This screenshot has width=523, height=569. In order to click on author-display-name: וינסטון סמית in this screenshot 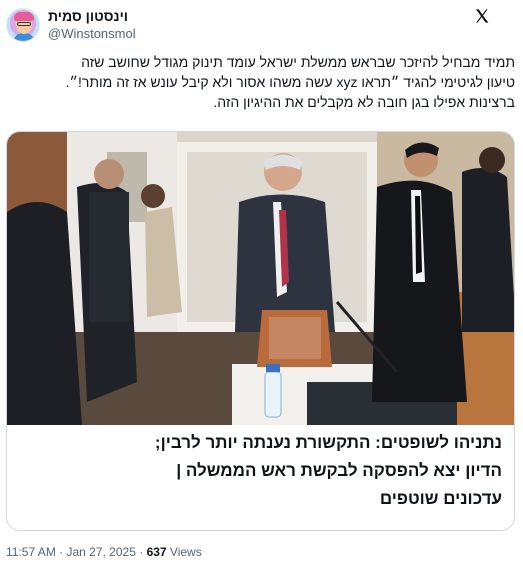, I will do `click(92, 16)`.